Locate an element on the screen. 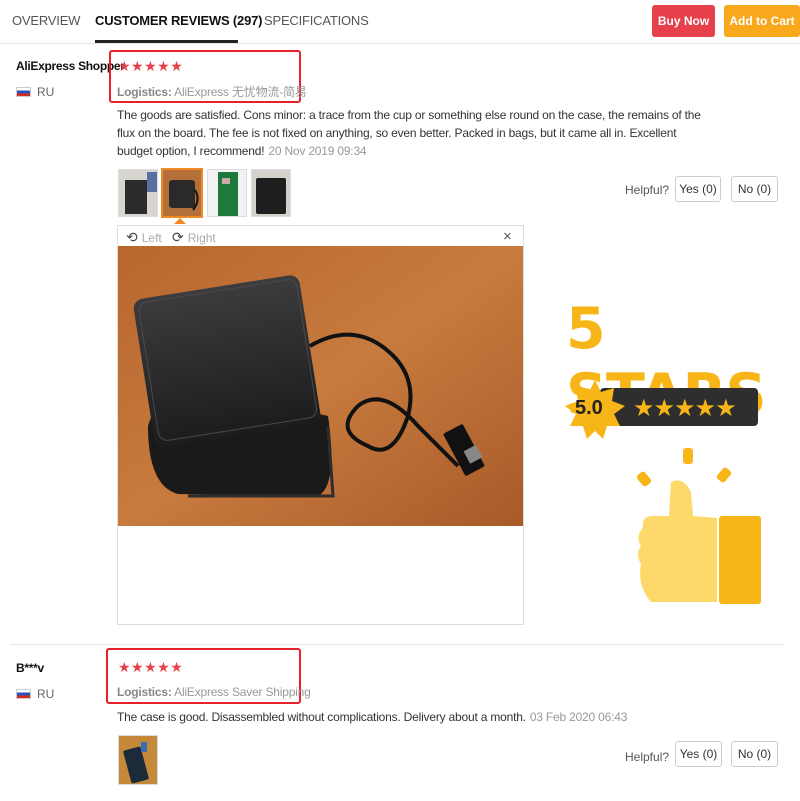  rotate-left-button: ⟲ Left is located at coordinates (144, 237).